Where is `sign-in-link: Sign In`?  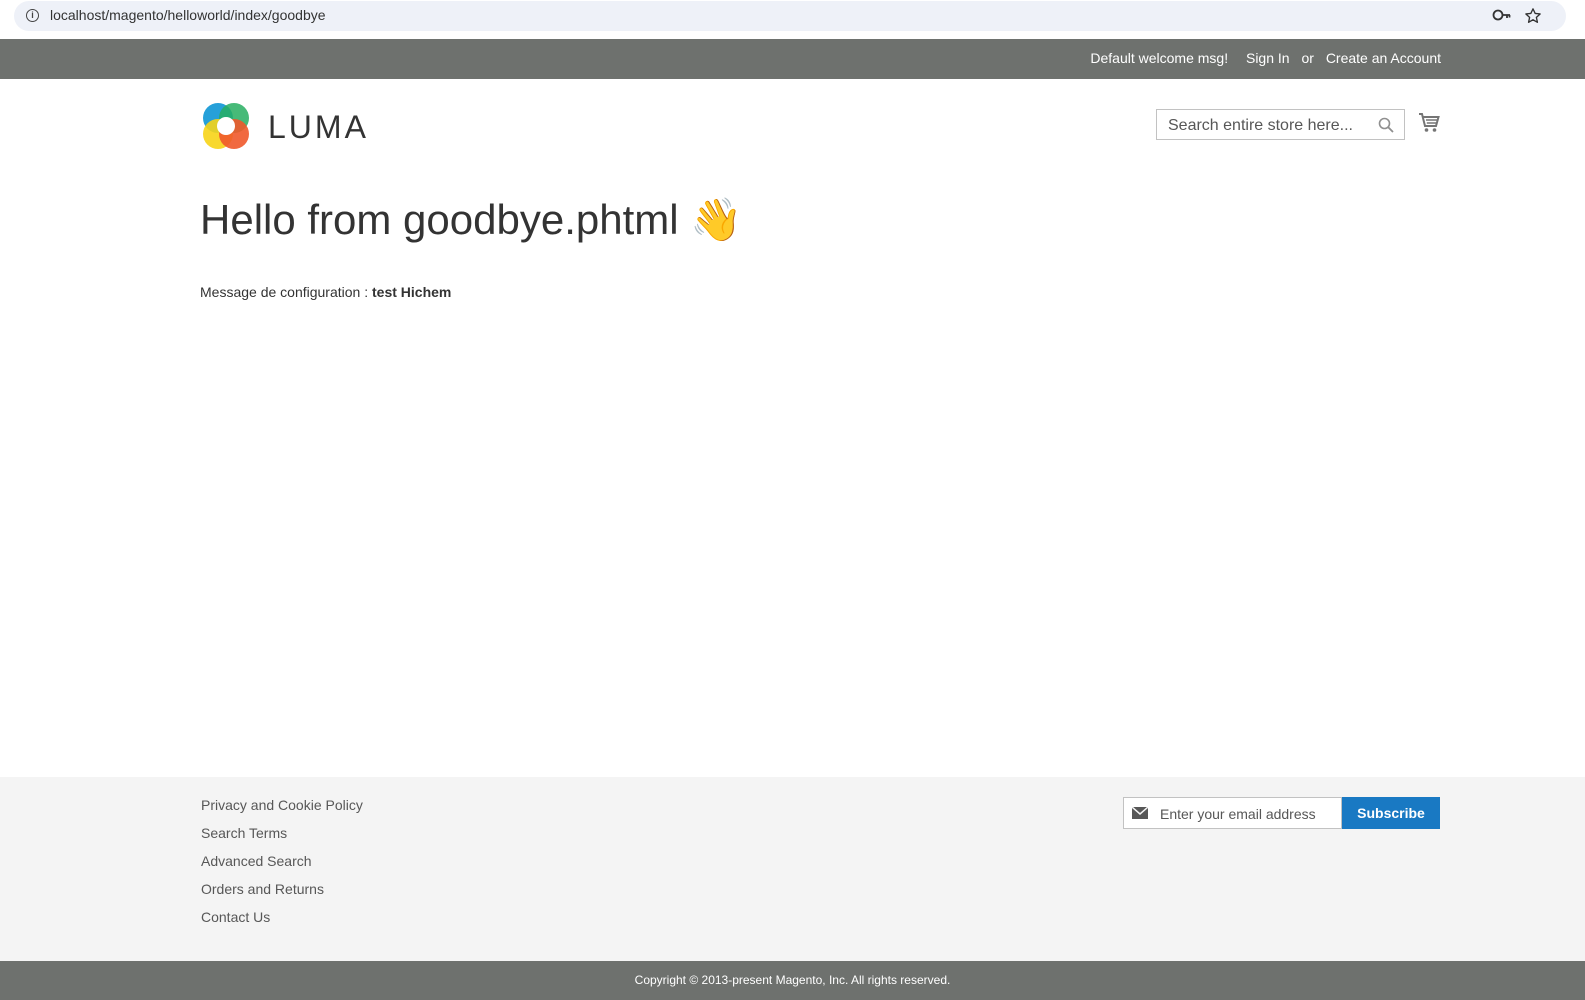 sign-in-link: Sign In is located at coordinates (1268, 58).